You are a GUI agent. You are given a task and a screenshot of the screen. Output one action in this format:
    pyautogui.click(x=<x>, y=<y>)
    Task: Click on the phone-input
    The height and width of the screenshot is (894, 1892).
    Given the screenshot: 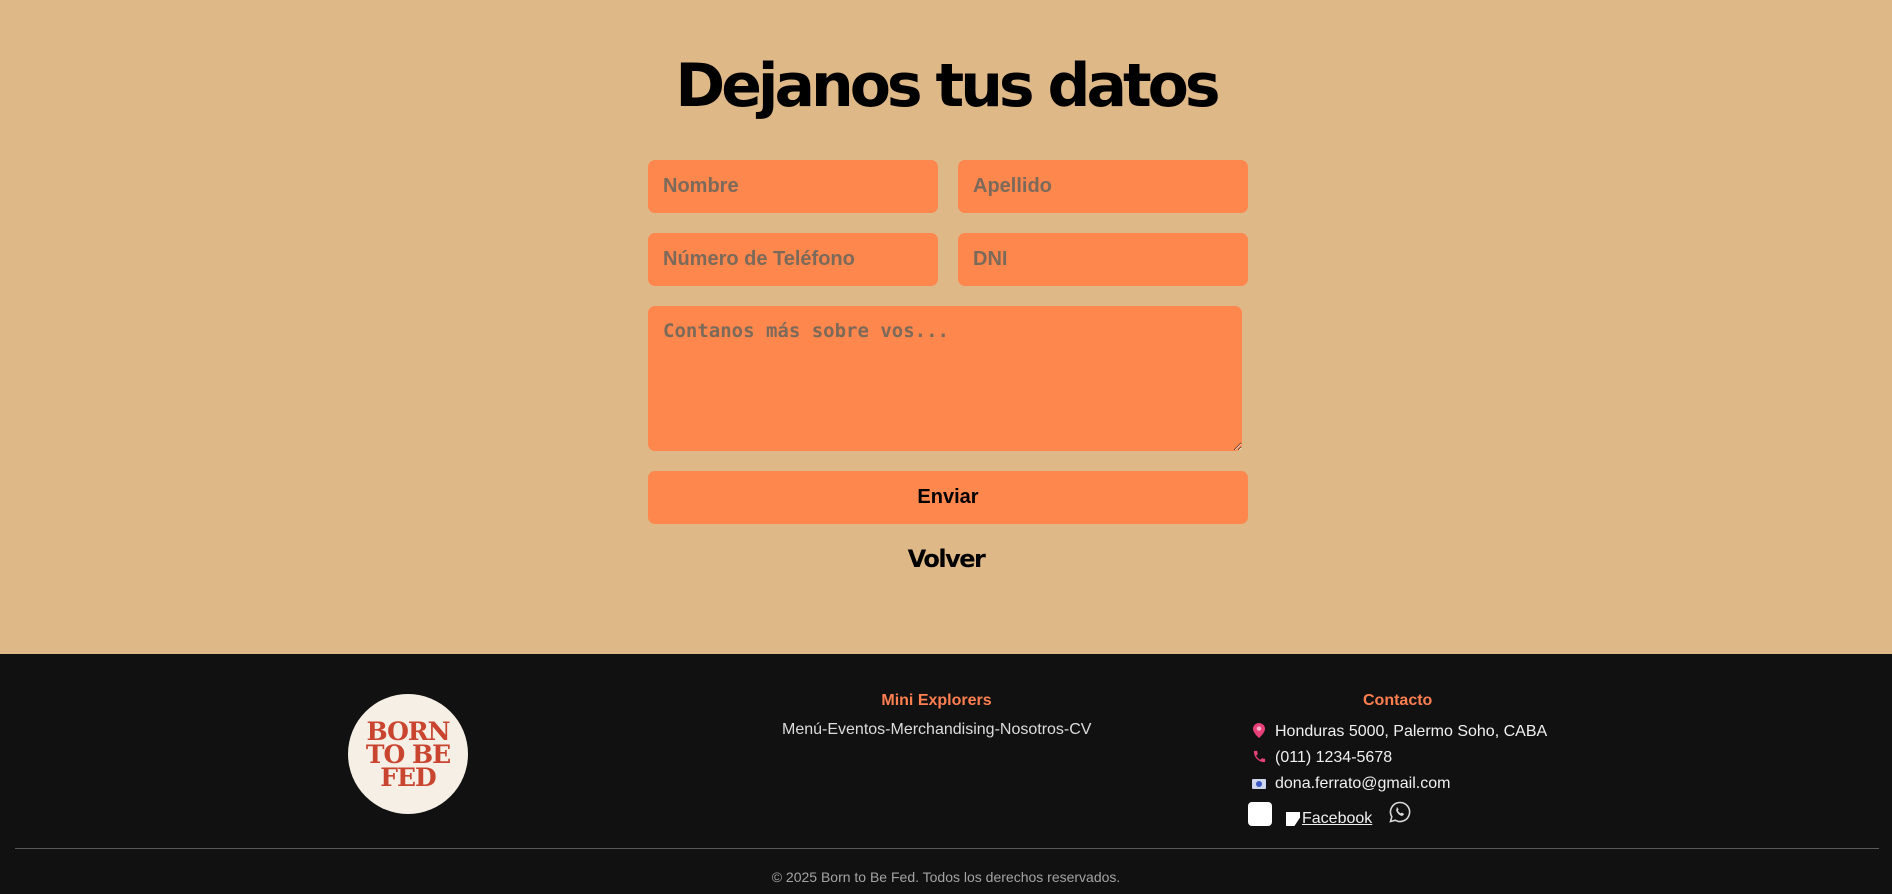 What is the action you would take?
    pyautogui.click(x=793, y=259)
    